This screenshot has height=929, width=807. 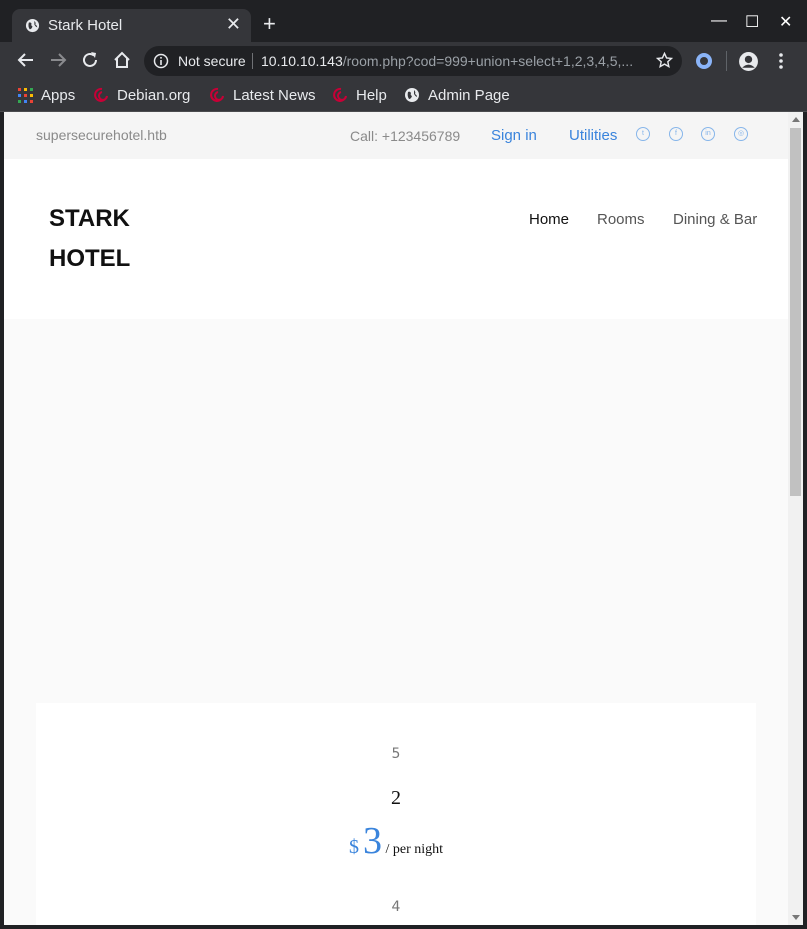 I want to click on price-amount: 3, so click(x=372, y=841).